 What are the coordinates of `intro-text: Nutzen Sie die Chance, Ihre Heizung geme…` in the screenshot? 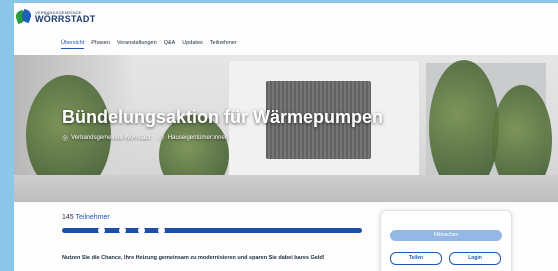 It's located at (193, 258).